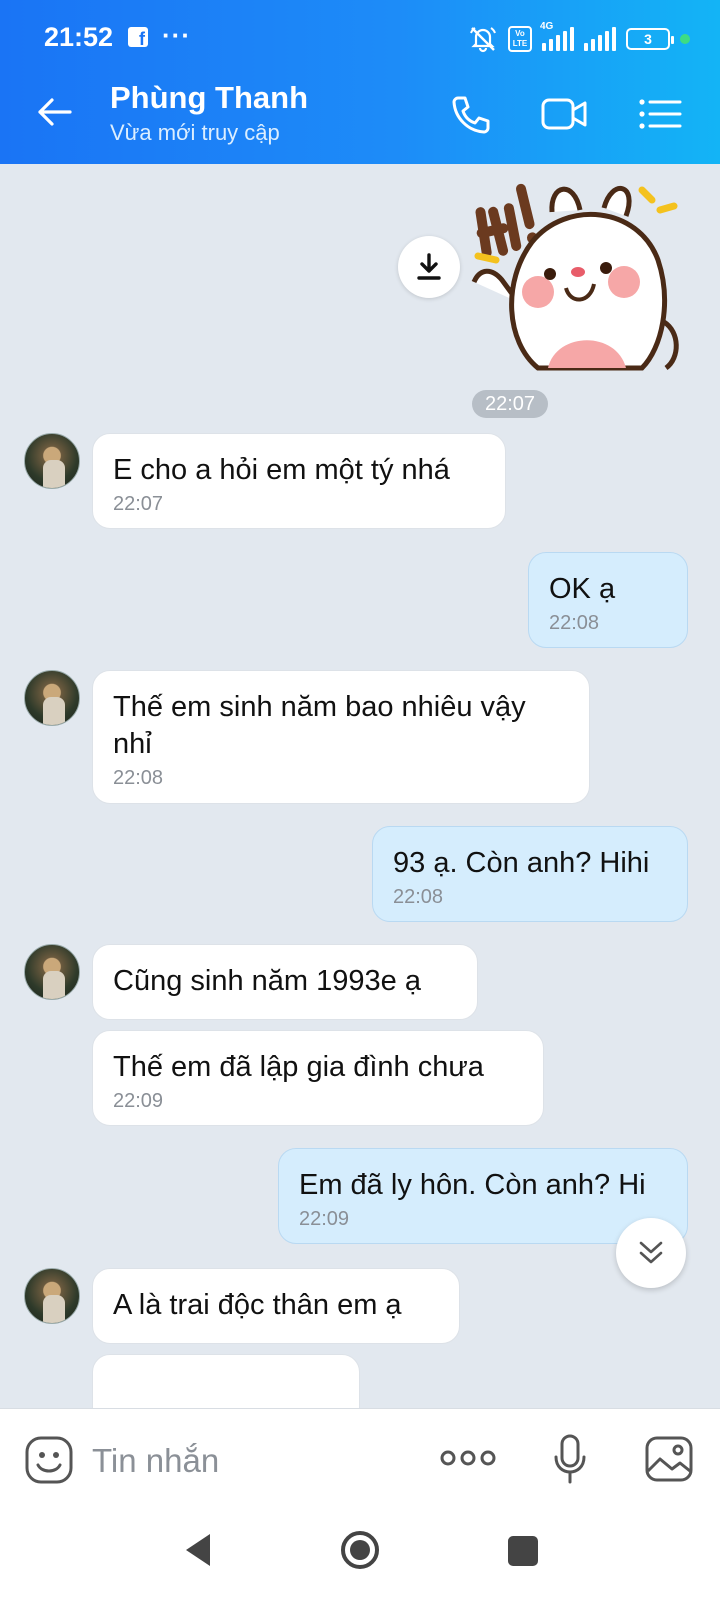 The height and width of the screenshot is (1600, 720). I want to click on nav-recent-apps-icon, so click(523, 1551).